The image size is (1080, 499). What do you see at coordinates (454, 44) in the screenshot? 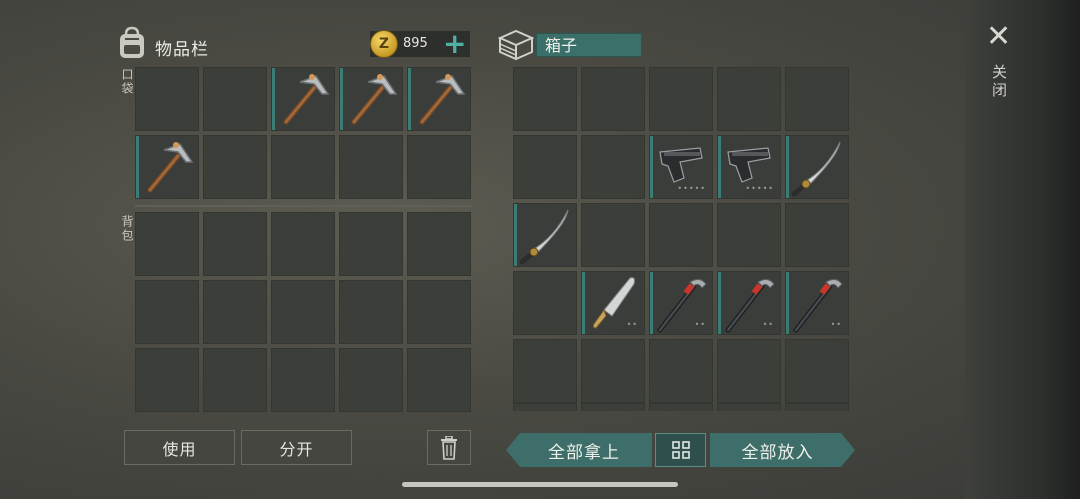
I see `add-coins-button: +` at bounding box center [454, 44].